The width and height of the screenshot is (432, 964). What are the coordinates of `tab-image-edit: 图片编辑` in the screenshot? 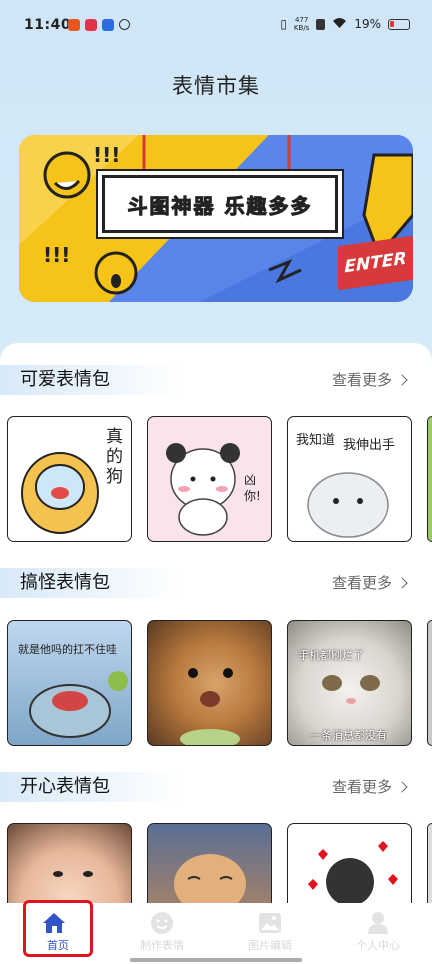 It's located at (270, 933).